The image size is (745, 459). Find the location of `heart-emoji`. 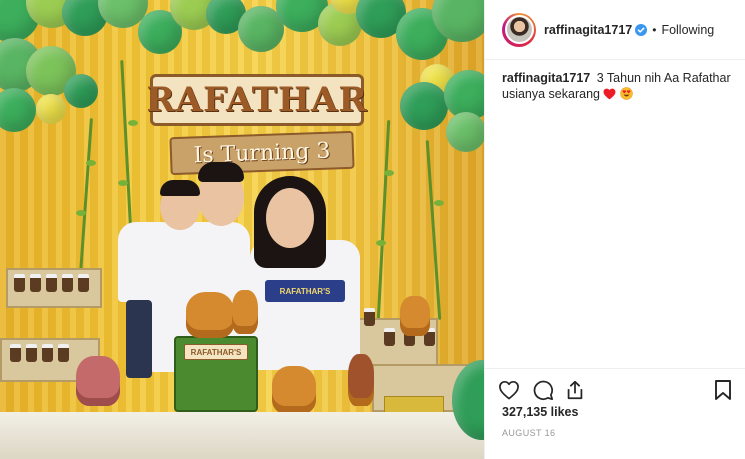

heart-emoji is located at coordinates (609, 96).